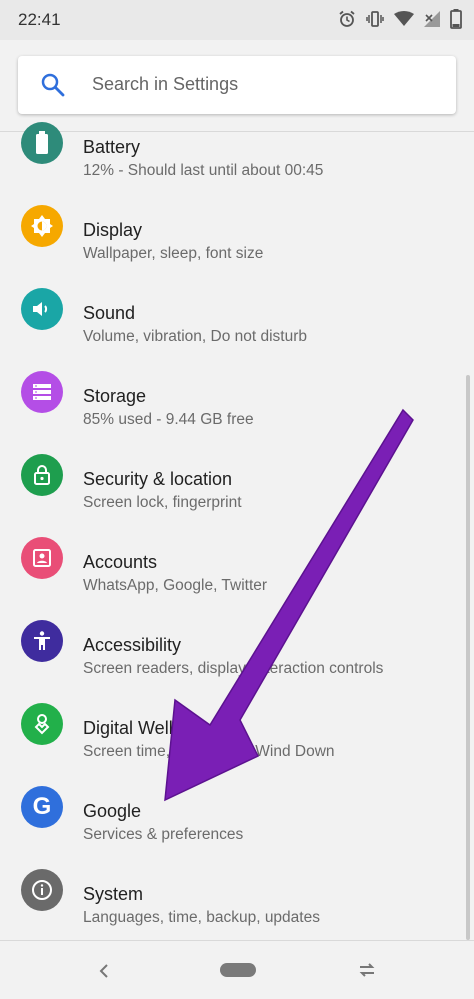 This screenshot has width=474, height=999. Describe the element at coordinates (42, 475) in the screenshot. I see `lock-icon` at that location.